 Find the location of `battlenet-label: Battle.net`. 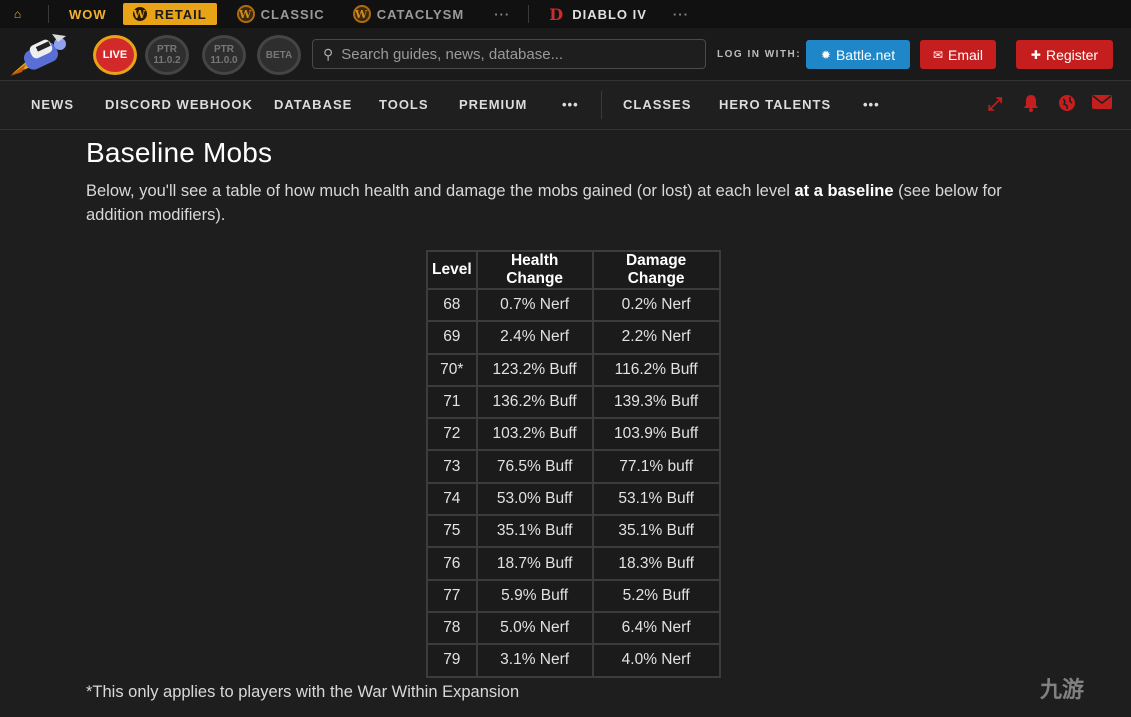

battlenet-label: Battle.net is located at coordinates (865, 54).